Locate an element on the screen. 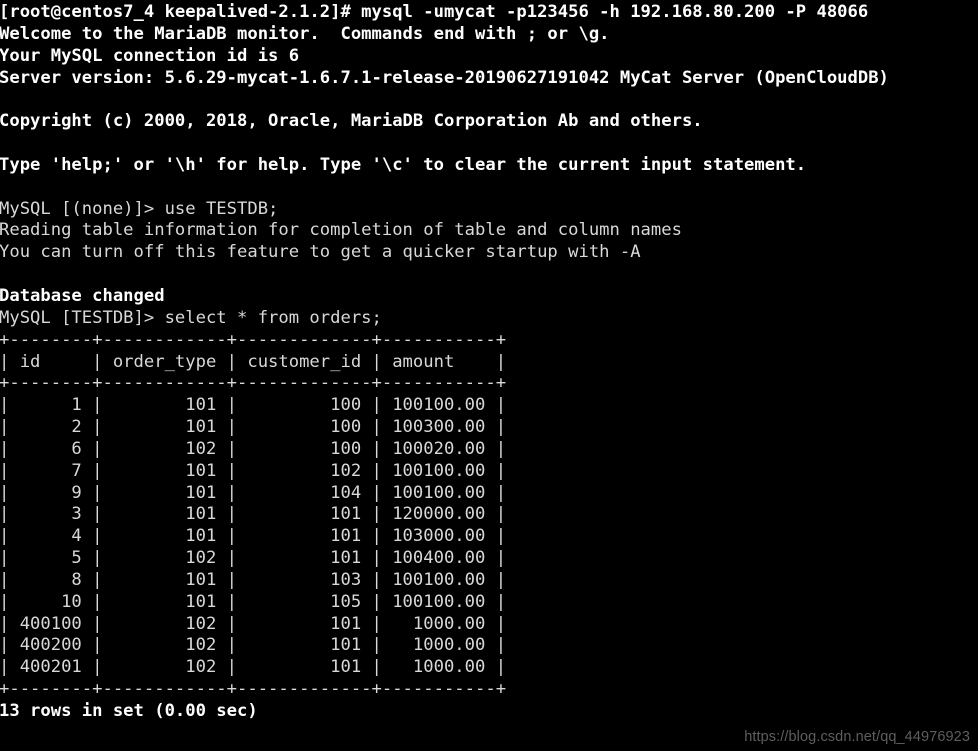 The height and width of the screenshot is (751, 978). terminal-line: Your MySQL connection id is 6 is located at coordinates (150, 55).